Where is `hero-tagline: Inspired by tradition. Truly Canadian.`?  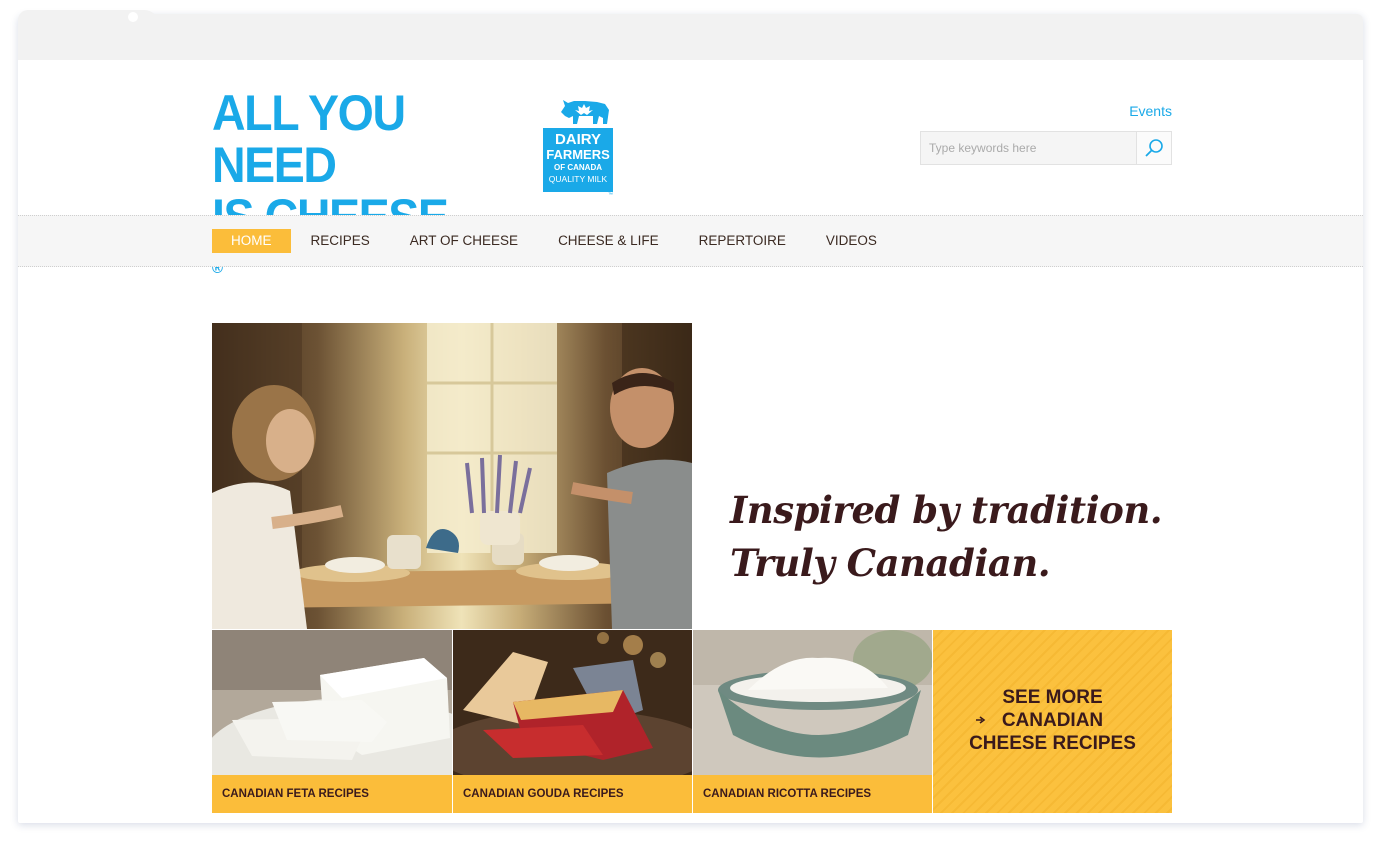
hero-tagline: Inspired by tradition. Truly Canadian. is located at coordinates (950, 537).